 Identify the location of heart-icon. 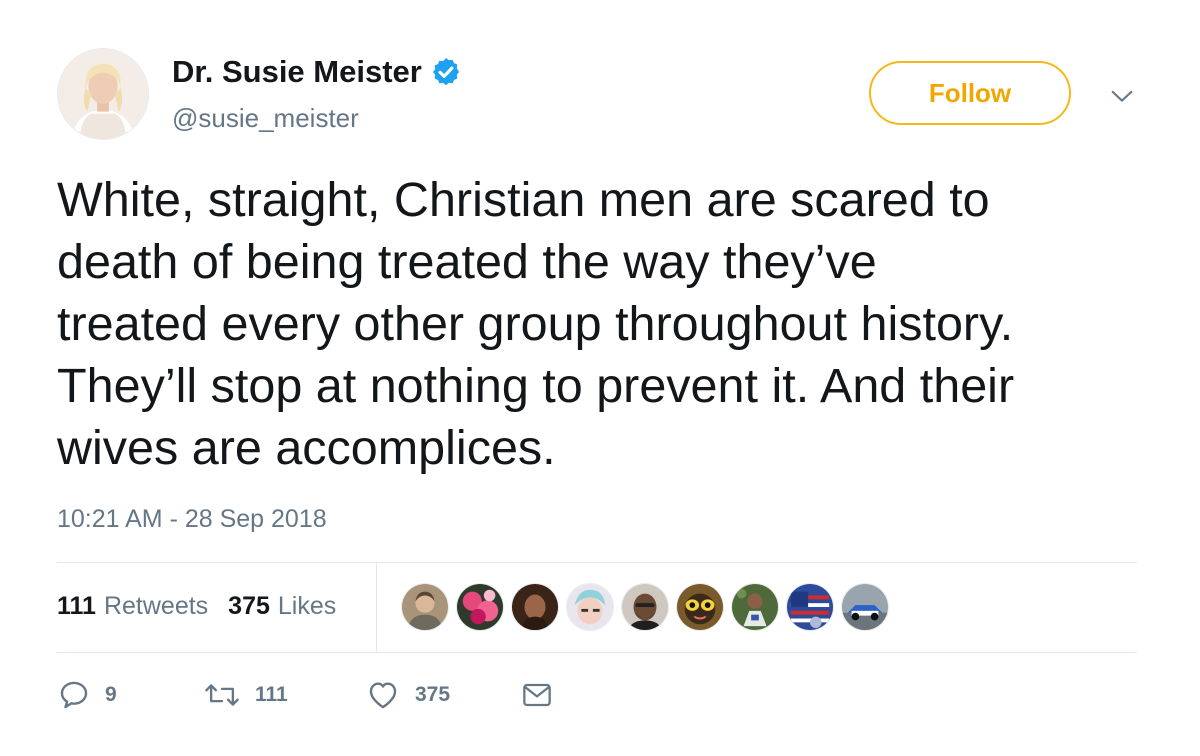
(383, 695).